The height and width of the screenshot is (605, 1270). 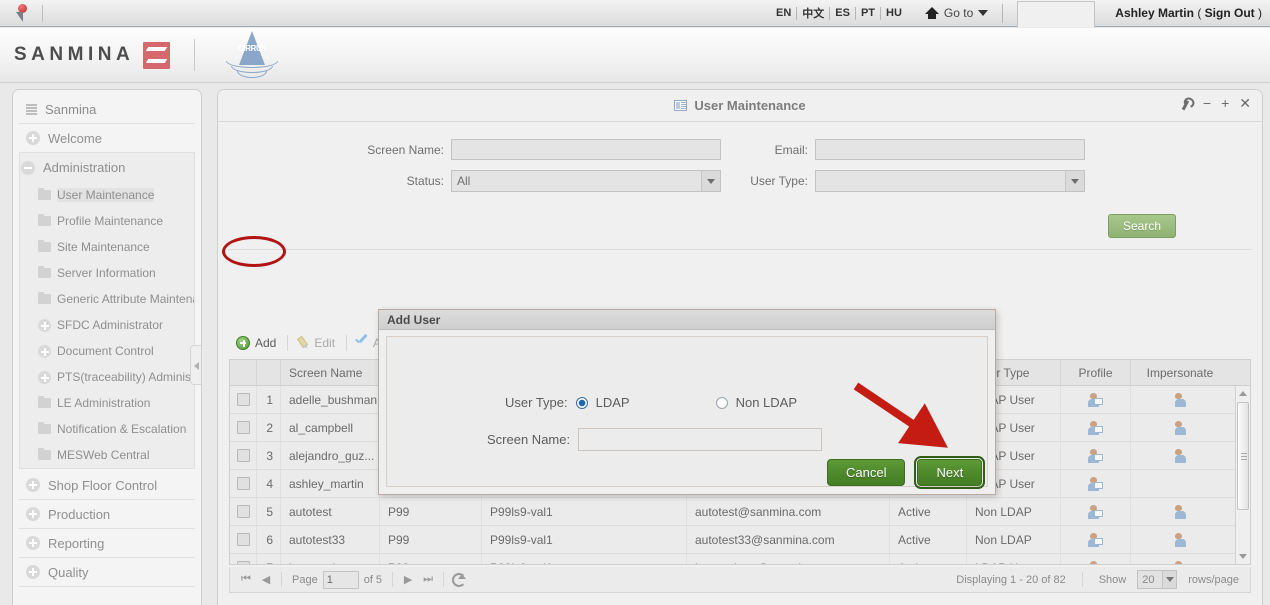 What do you see at coordinates (317, 343) in the screenshot?
I see `edit-button: Edit` at bounding box center [317, 343].